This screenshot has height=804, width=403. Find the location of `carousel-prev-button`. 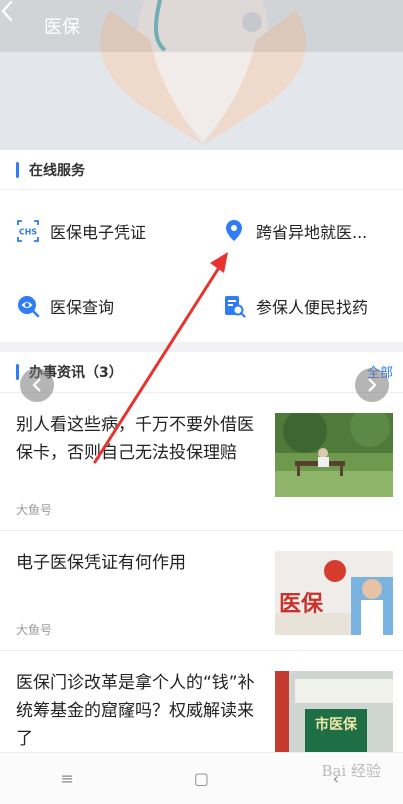

carousel-prev-button is located at coordinates (37, 385).